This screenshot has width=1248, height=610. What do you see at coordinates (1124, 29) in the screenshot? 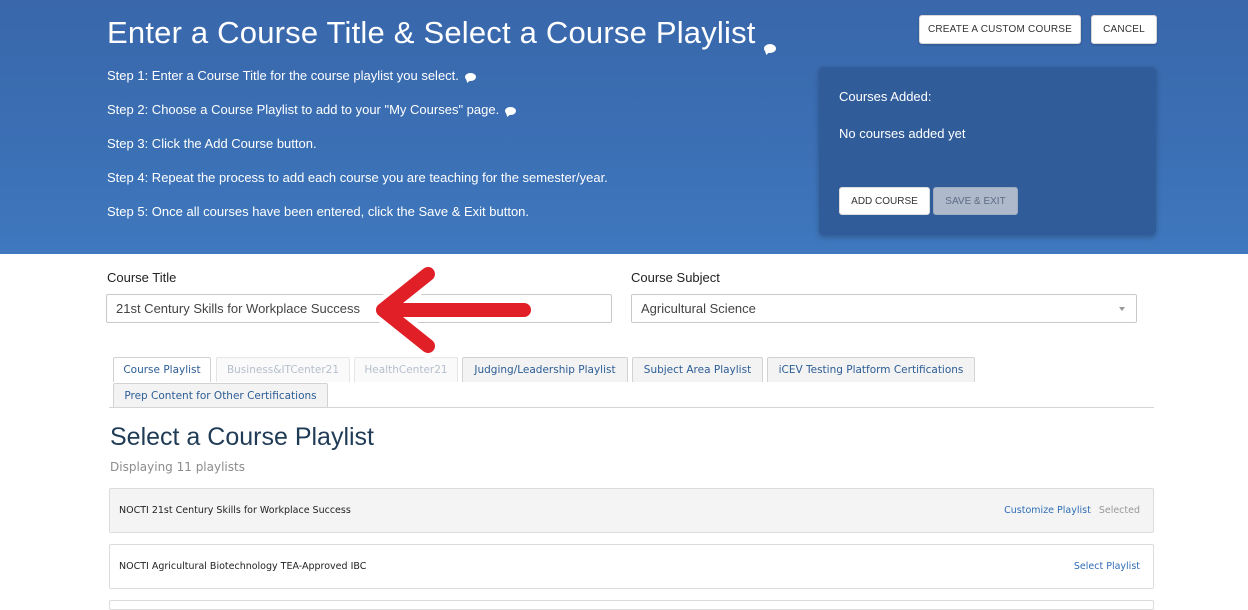
I see `cancel-button: CANCEL` at bounding box center [1124, 29].